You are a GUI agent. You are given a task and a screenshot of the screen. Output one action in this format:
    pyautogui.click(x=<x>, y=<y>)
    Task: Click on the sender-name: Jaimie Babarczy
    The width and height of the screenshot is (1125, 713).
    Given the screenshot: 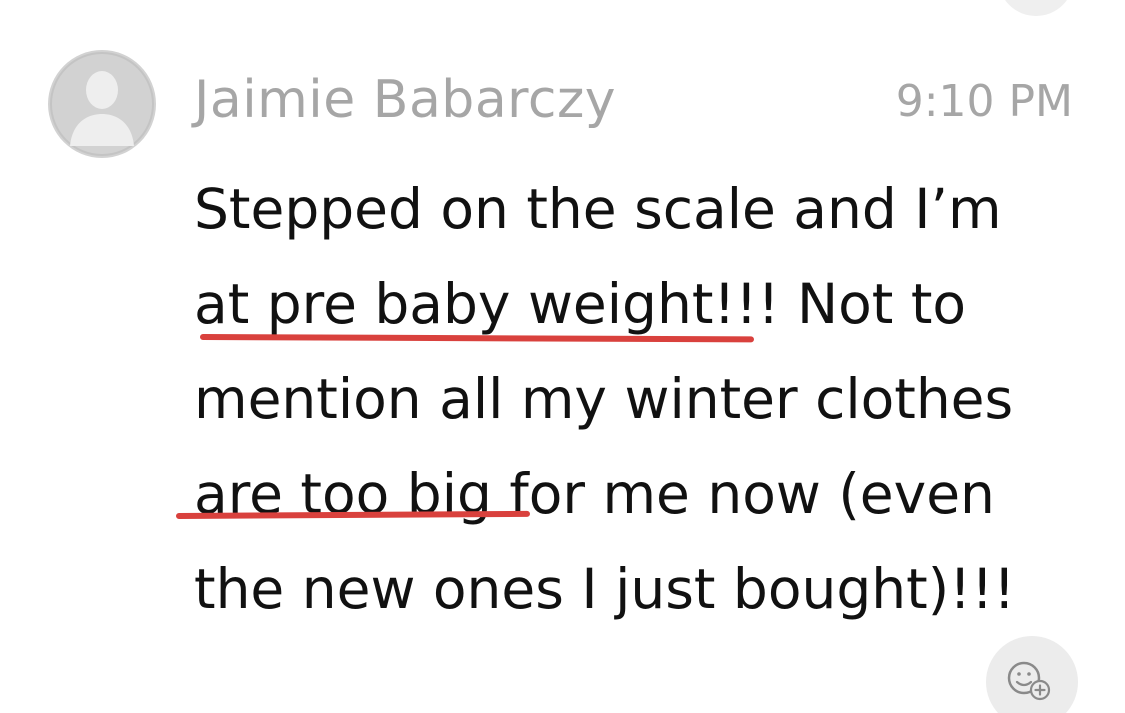 What is the action you would take?
    pyautogui.click(x=405, y=100)
    